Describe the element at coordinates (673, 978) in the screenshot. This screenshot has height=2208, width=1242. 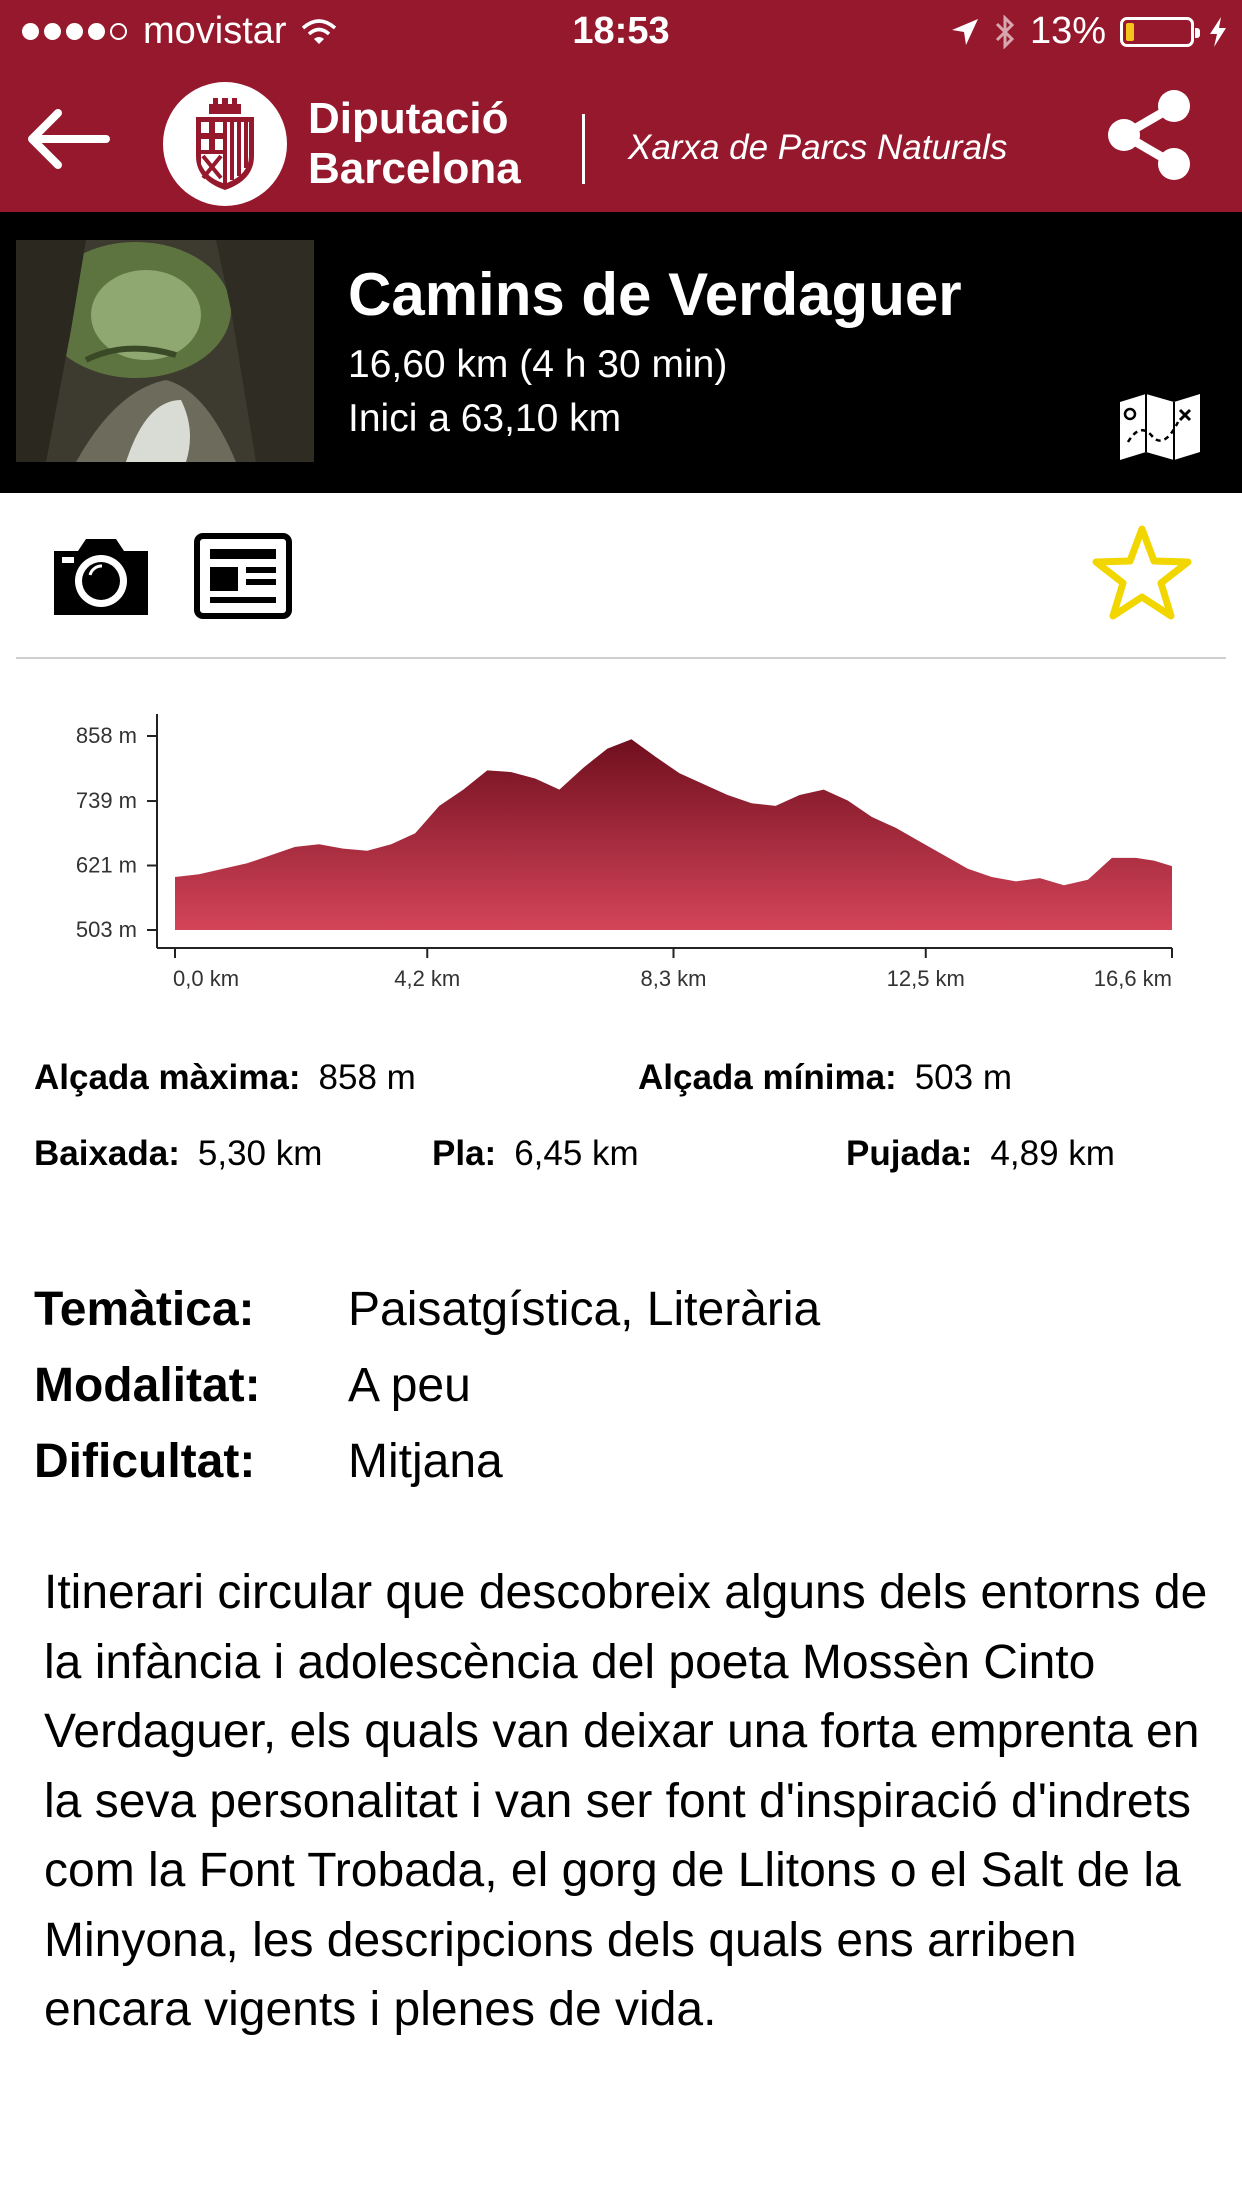
I see `x-tick-label: 8,3 km` at that location.